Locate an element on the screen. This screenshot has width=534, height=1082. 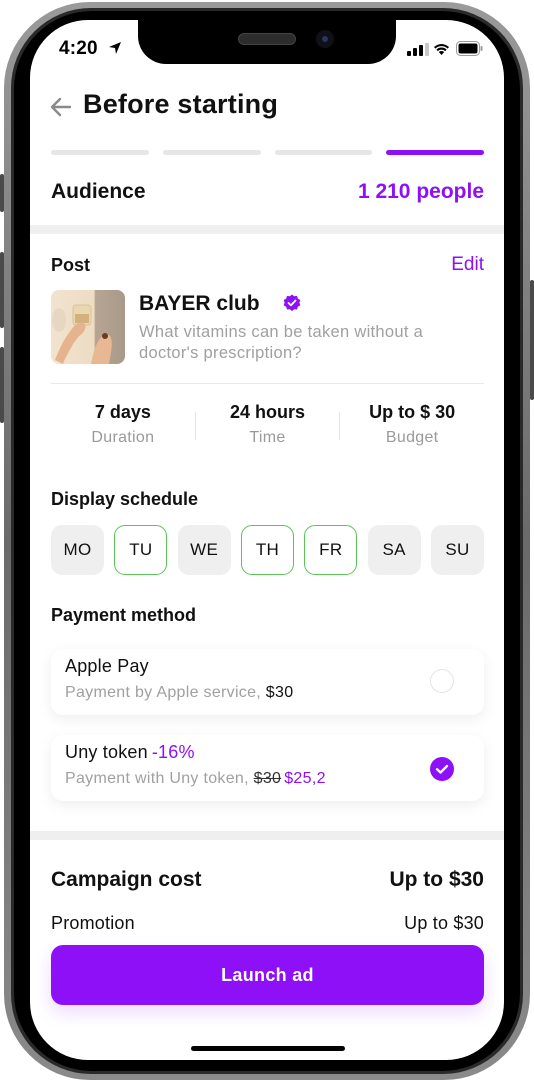
front-camera is located at coordinates (325, 39).